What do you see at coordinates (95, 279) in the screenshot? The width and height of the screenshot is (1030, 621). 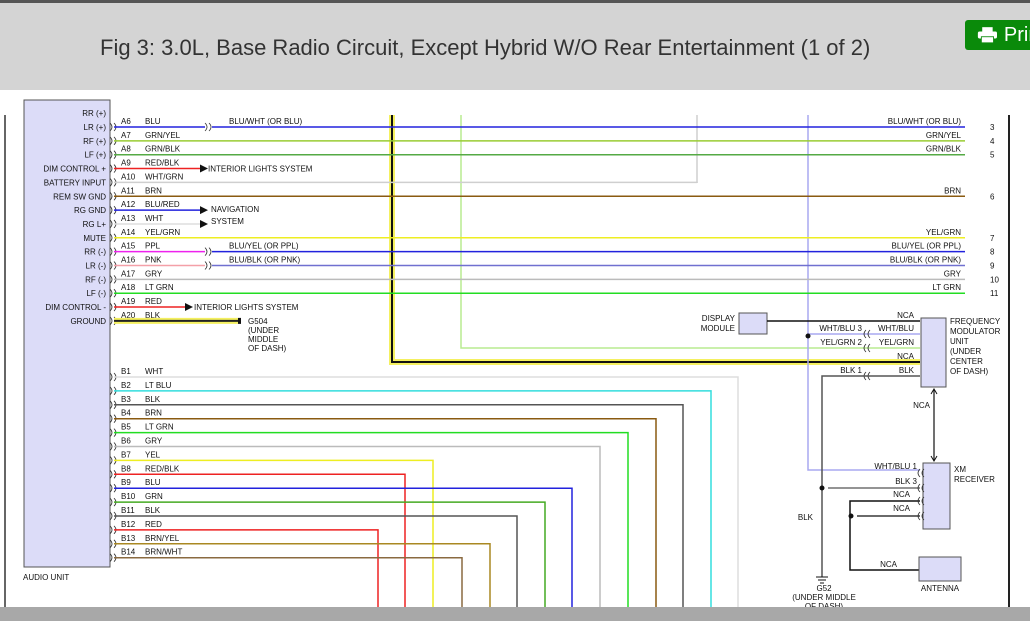 I see `pin-function-label: RF (-)` at bounding box center [95, 279].